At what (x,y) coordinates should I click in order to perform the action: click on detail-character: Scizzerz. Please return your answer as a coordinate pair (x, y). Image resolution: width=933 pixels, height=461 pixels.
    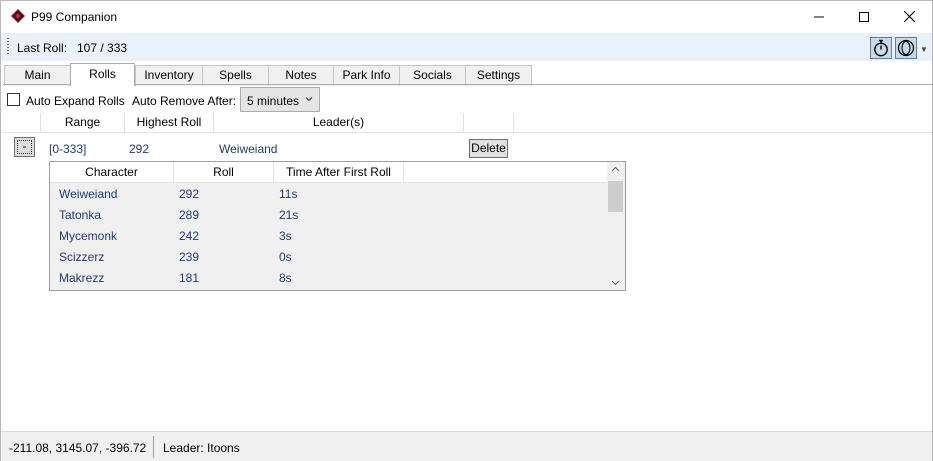
    Looking at the image, I should click on (82, 257).